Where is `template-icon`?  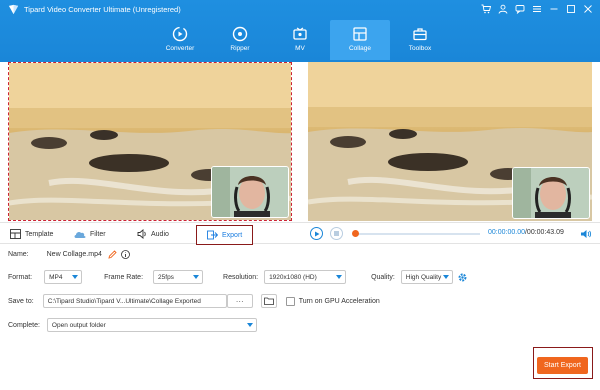
template-icon is located at coordinates (15, 234).